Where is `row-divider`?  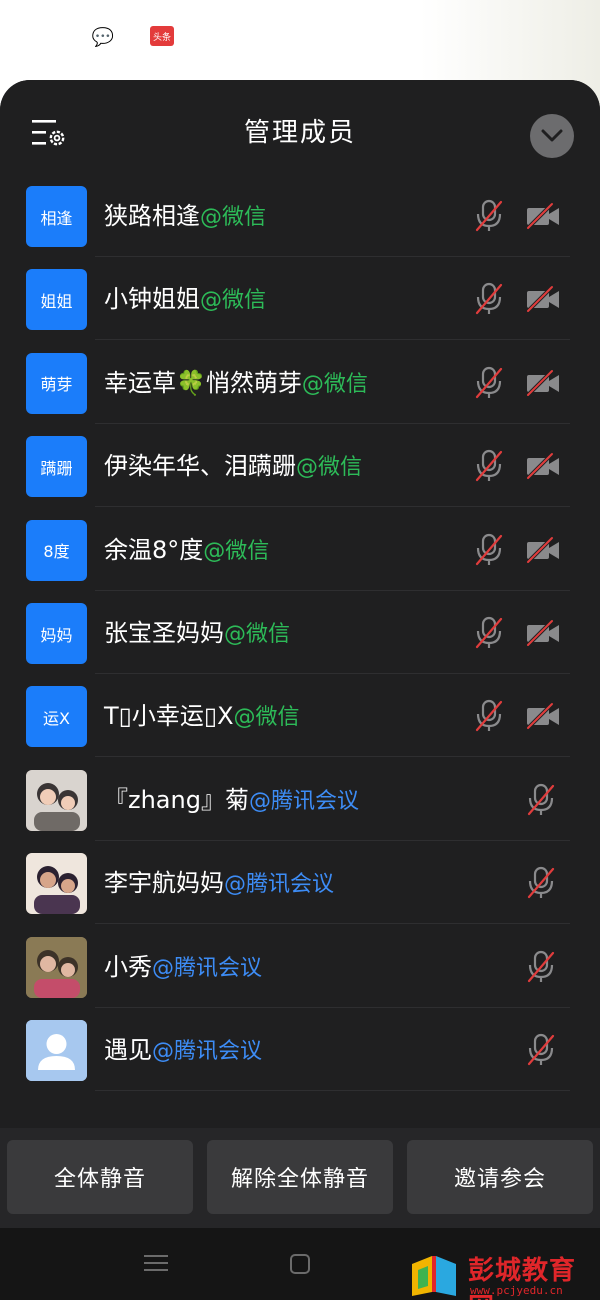
row-divider is located at coordinates (332, 1090).